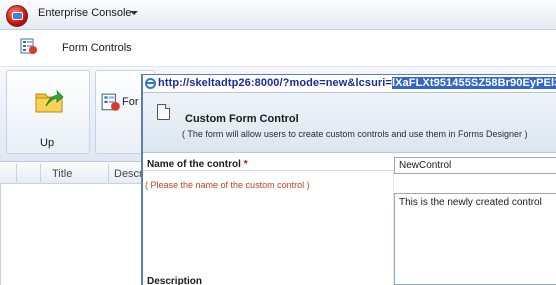 Image resolution: width=556 pixels, height=285 pixels. Describe the element at coordinates (473, 83) in the screenshot. I see `url-selected-part: lXaFLXt951455SZ58Br90EyPEl3Hec` at that location.